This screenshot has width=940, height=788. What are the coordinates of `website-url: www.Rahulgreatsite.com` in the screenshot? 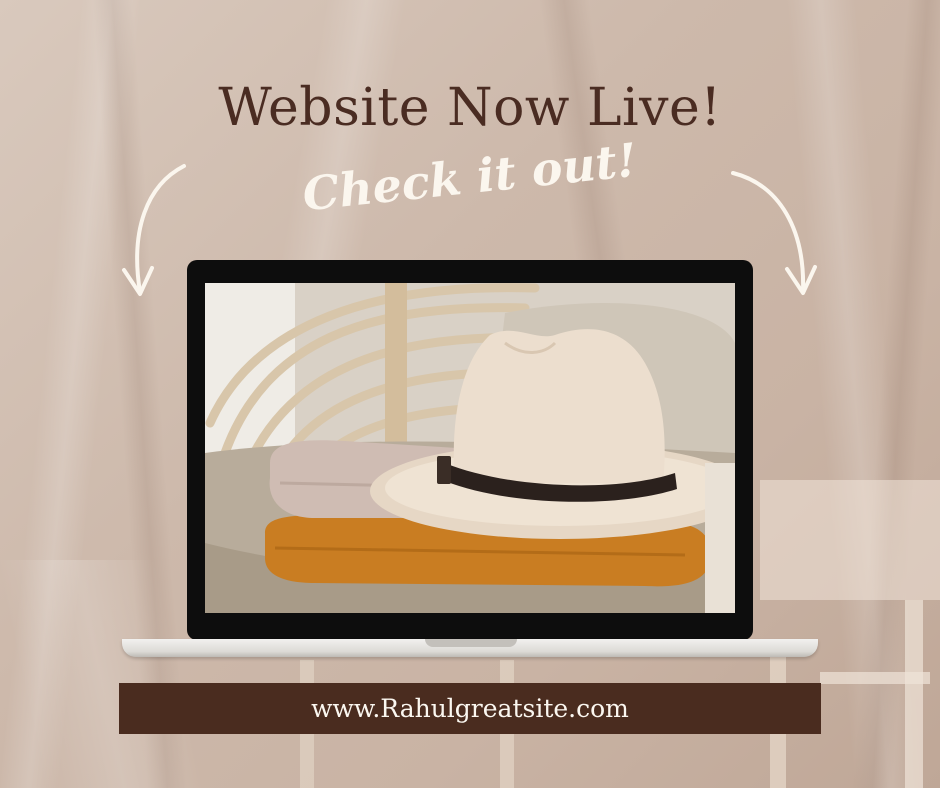 It's located at (470, 708).